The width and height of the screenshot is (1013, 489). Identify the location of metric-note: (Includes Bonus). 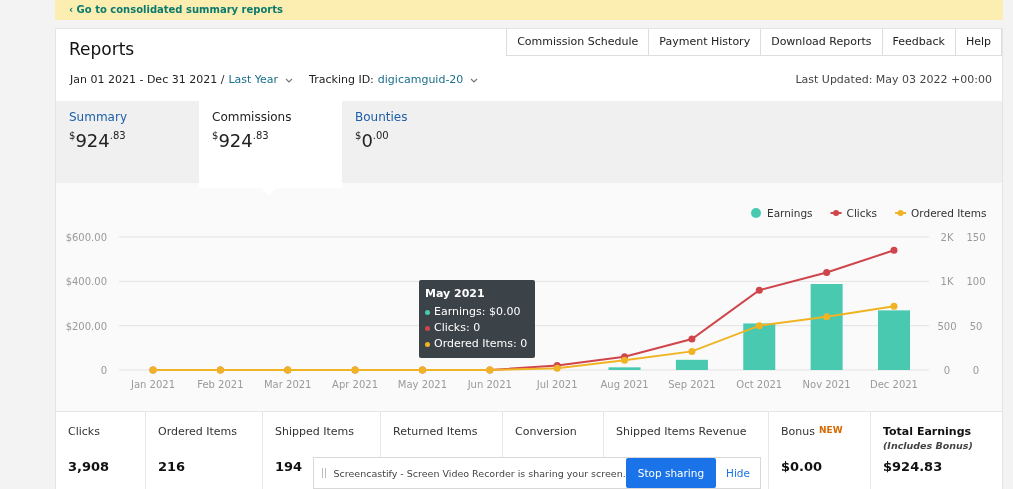
(928, 446).